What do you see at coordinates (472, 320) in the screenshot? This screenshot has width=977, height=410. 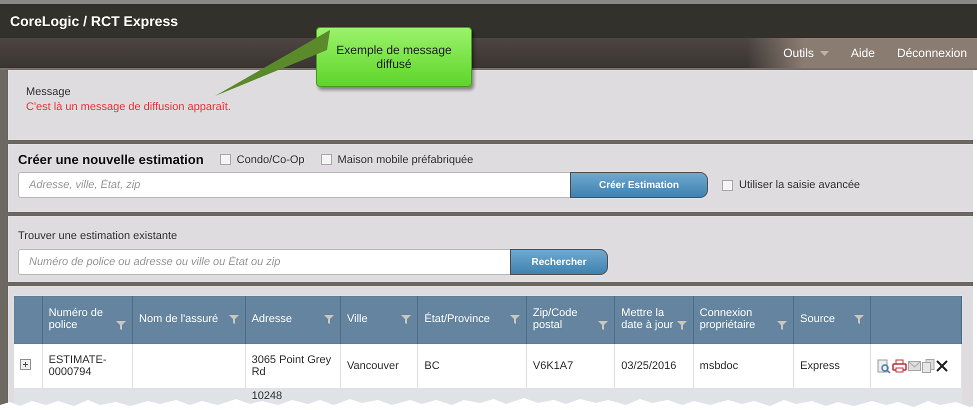 I see `column-header: État/Province` at bounding box center [472, 320].